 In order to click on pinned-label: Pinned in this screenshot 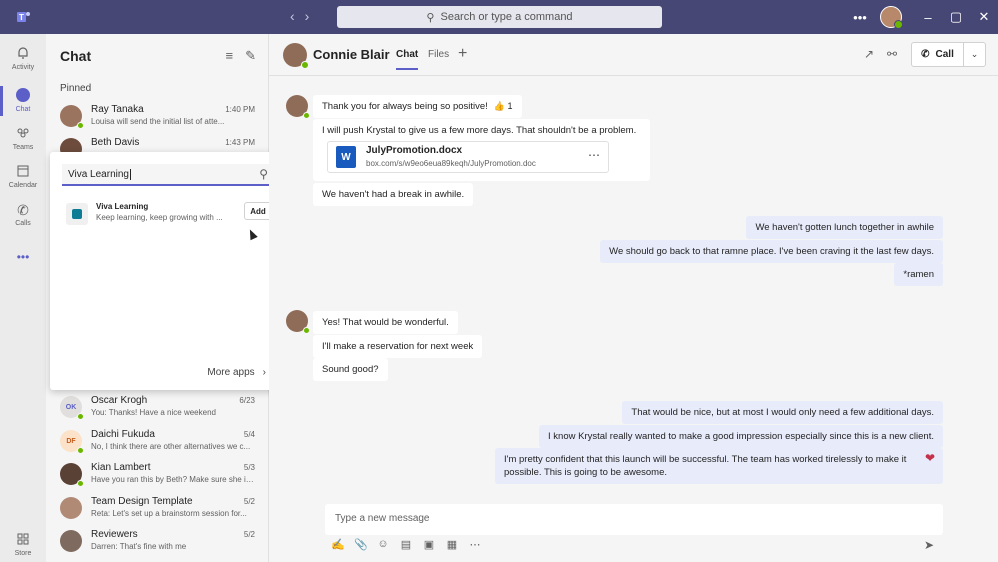, I will do `click(76, 88)`.